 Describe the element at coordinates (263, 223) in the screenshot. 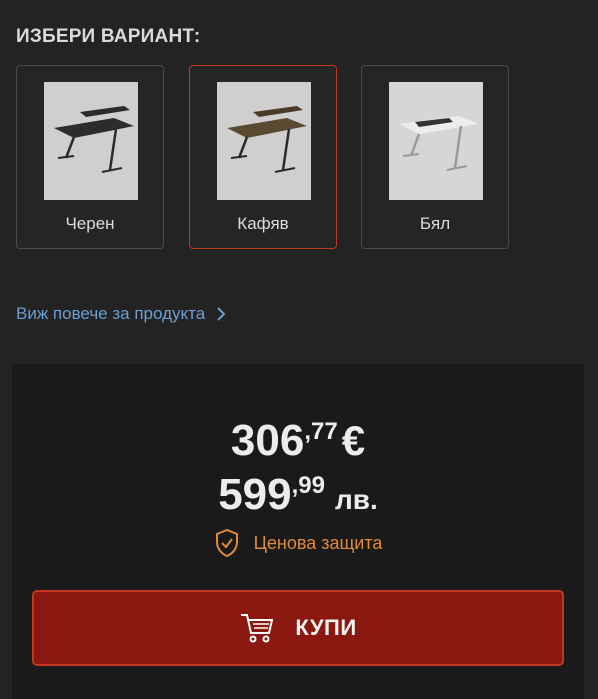

I see `variant-brown-label: Кафяв` at that location.